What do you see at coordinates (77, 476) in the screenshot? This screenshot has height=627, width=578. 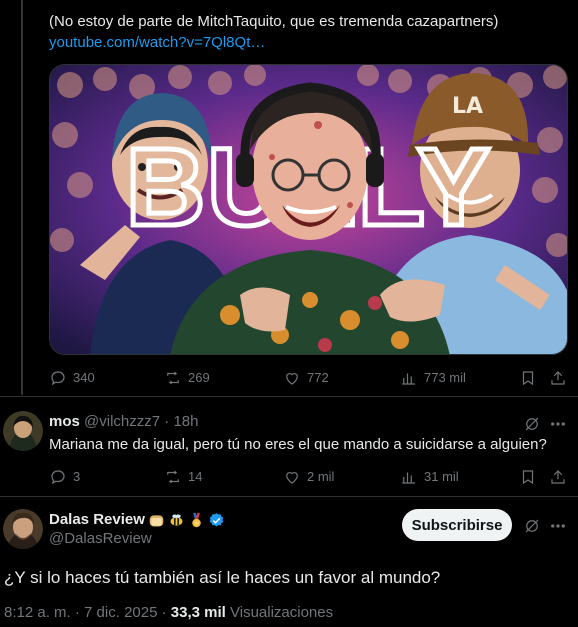 I see `reply-count: 3` at bounding box center [77, 476].